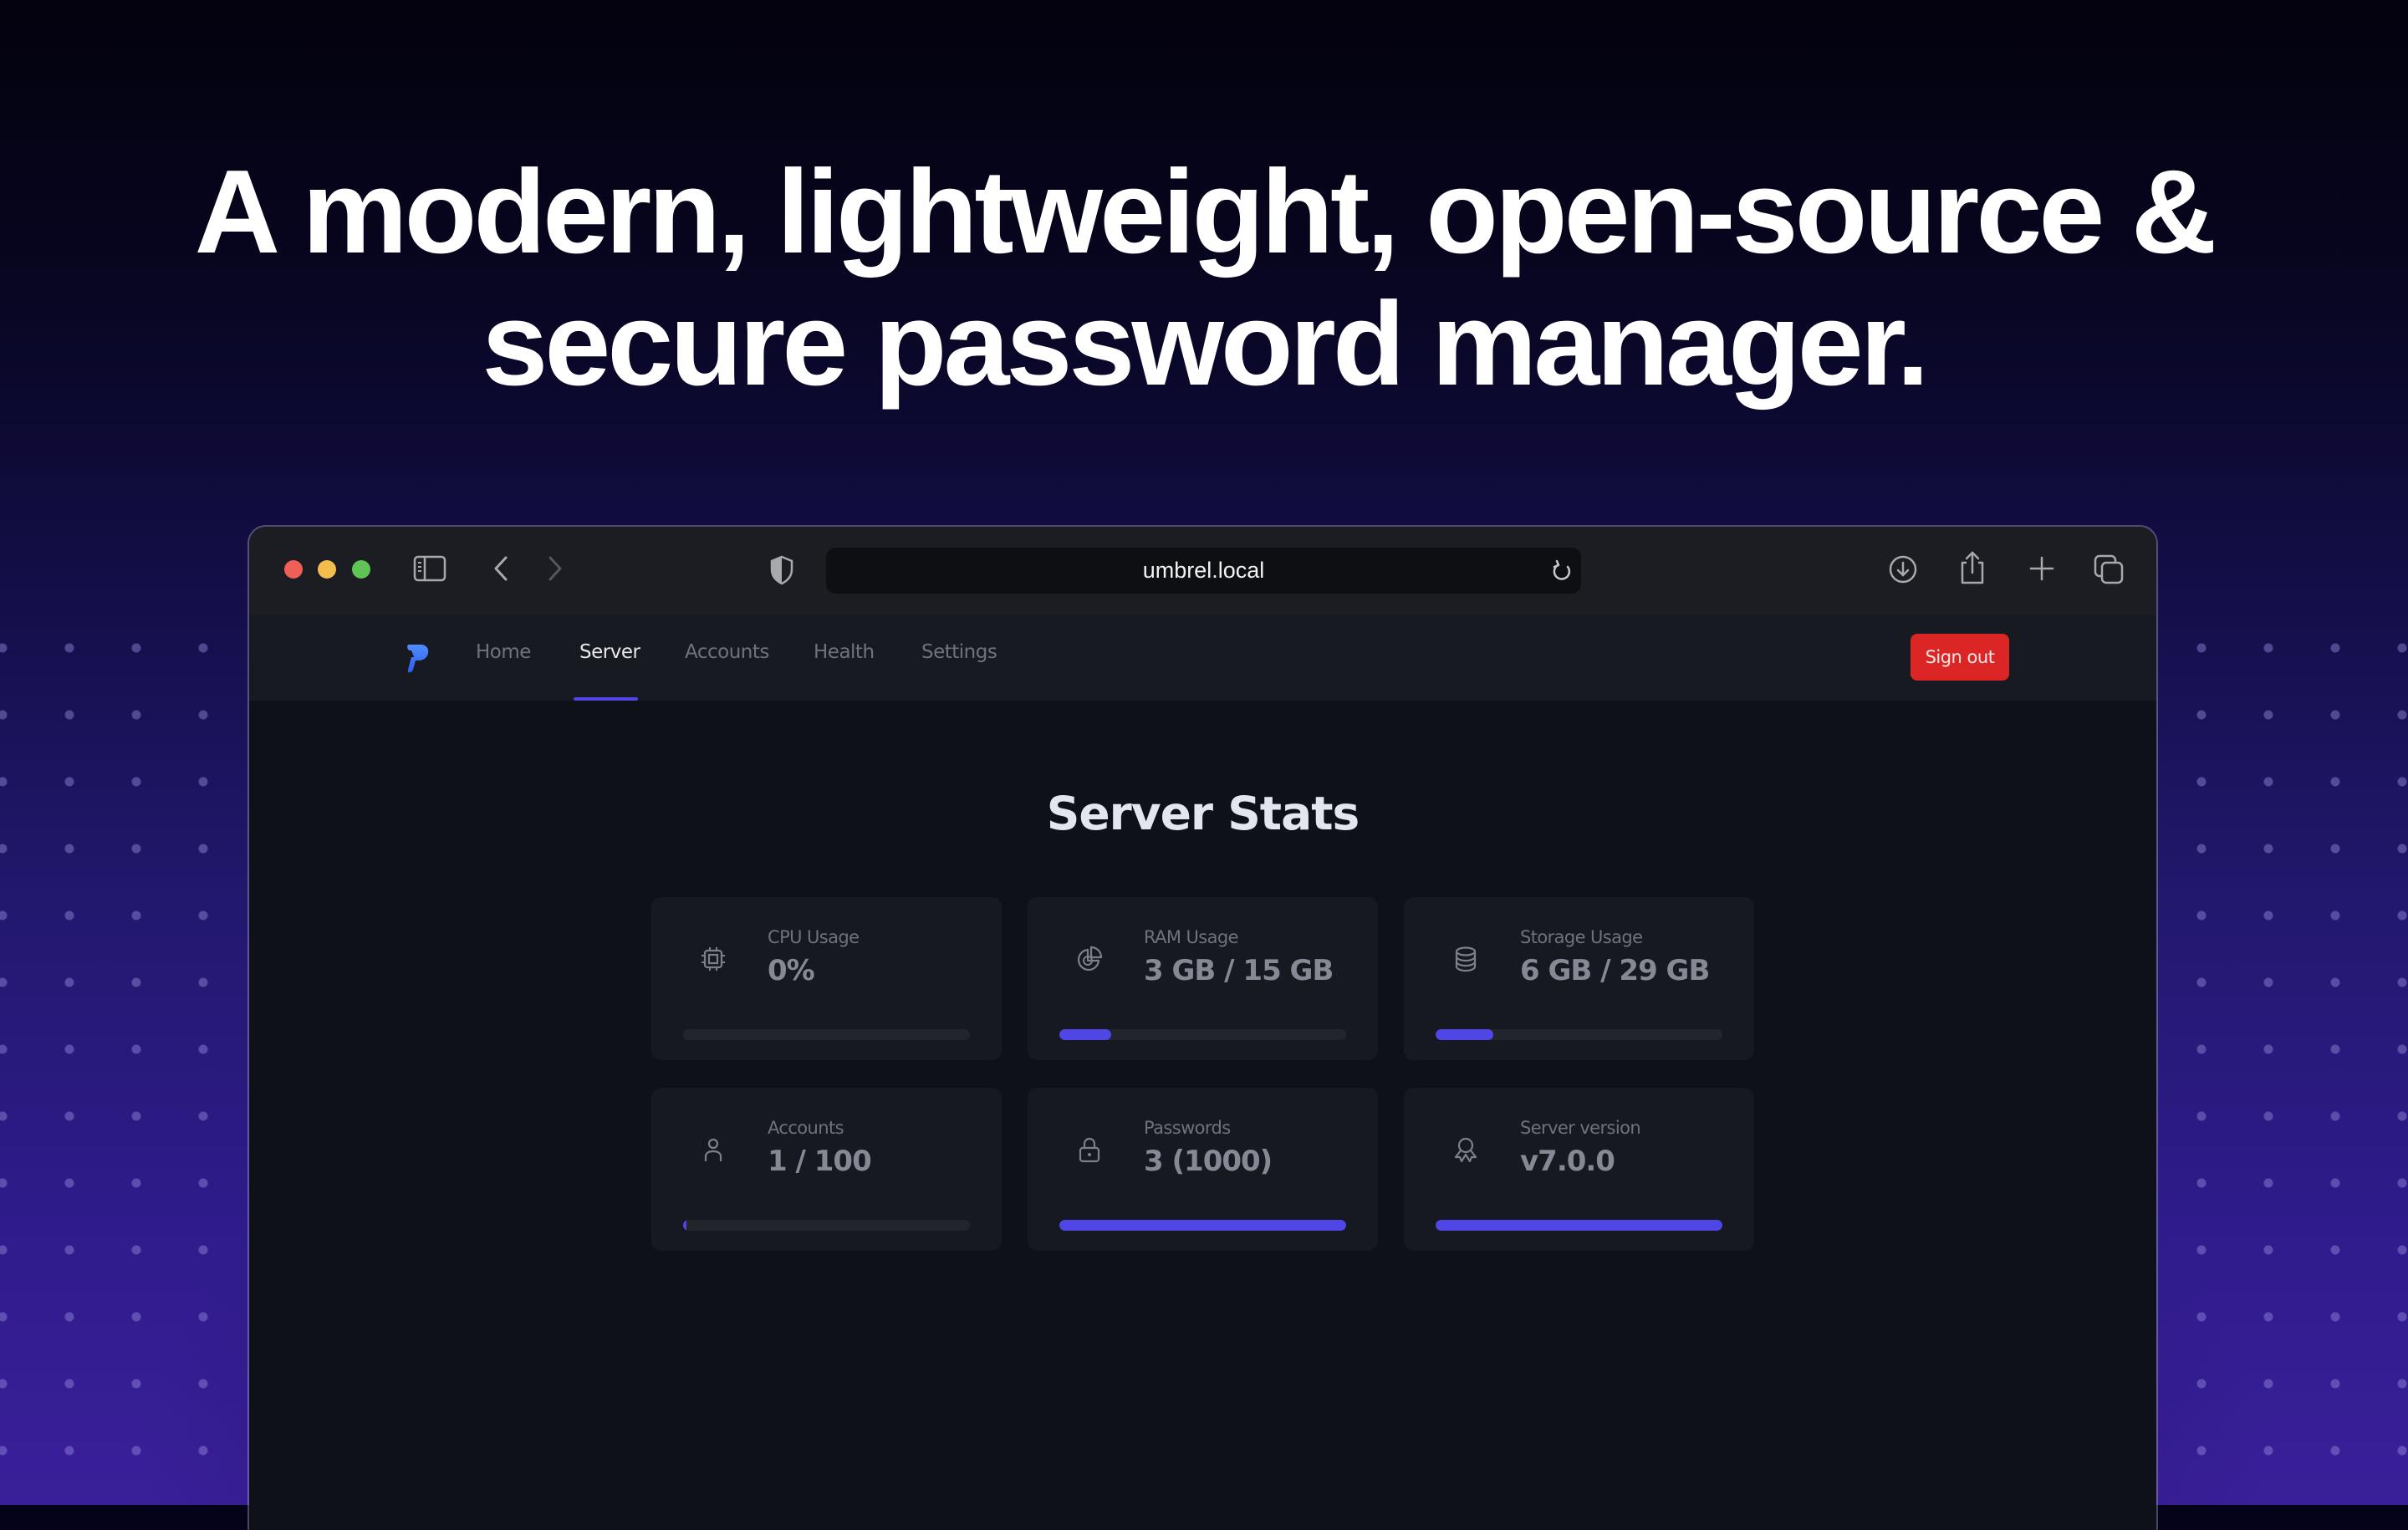 The image size is (2408, 1530). Describe the element at coordinates (782, 570) in the screenshot. I see `privacy-shield-icon` at that location.